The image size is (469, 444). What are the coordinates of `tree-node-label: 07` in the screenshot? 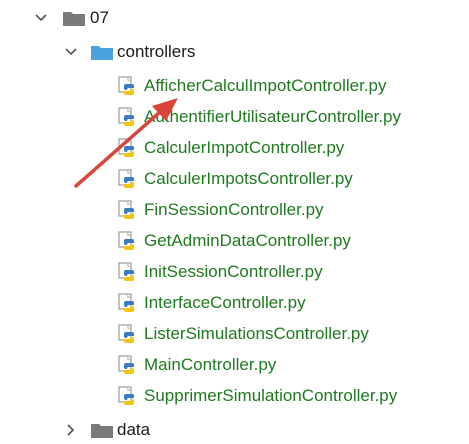 It's located at (99, 17).